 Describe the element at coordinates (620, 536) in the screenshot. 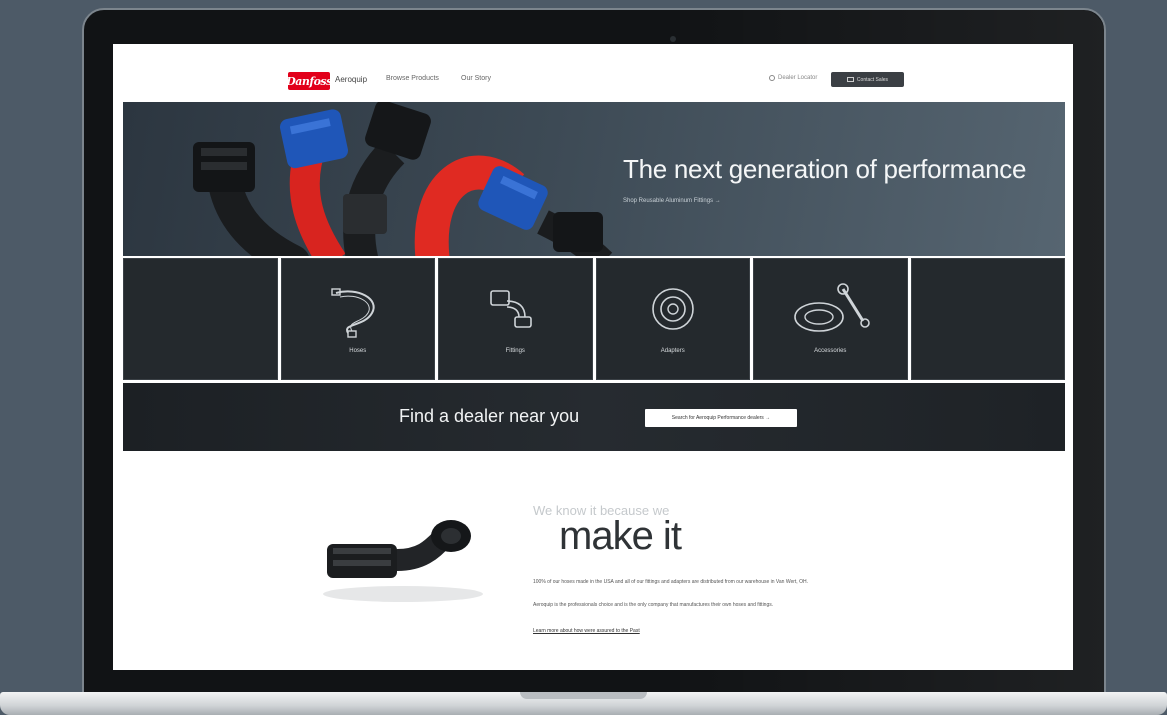

I see `make-it-headline: make it` at that location.